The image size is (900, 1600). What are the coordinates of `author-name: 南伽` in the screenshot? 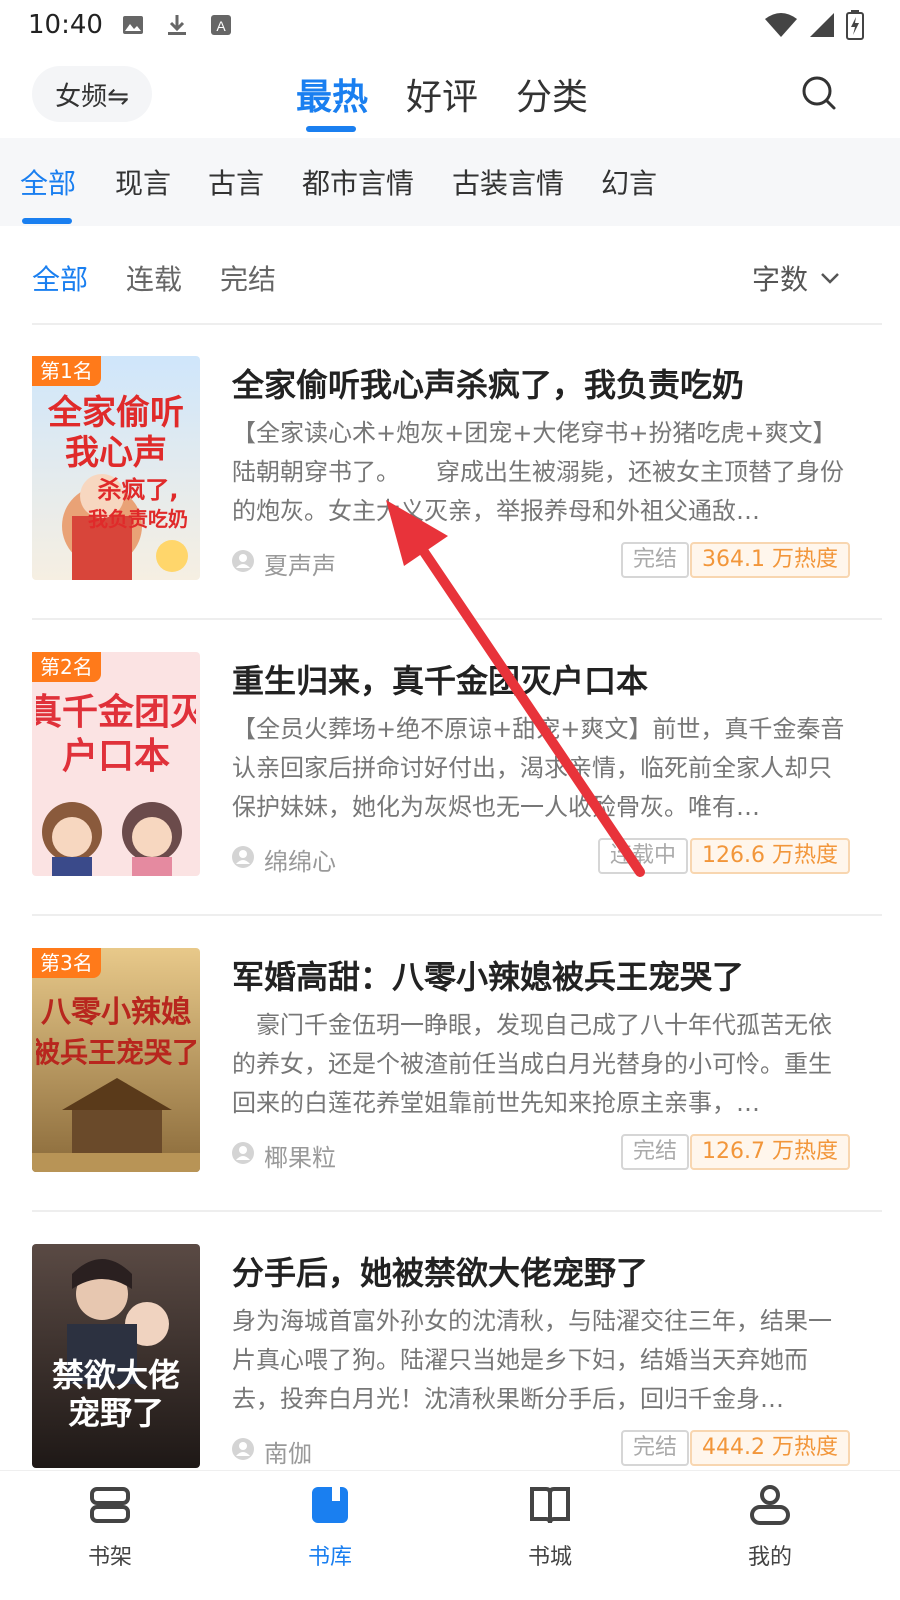 It's located at (288, 1454).